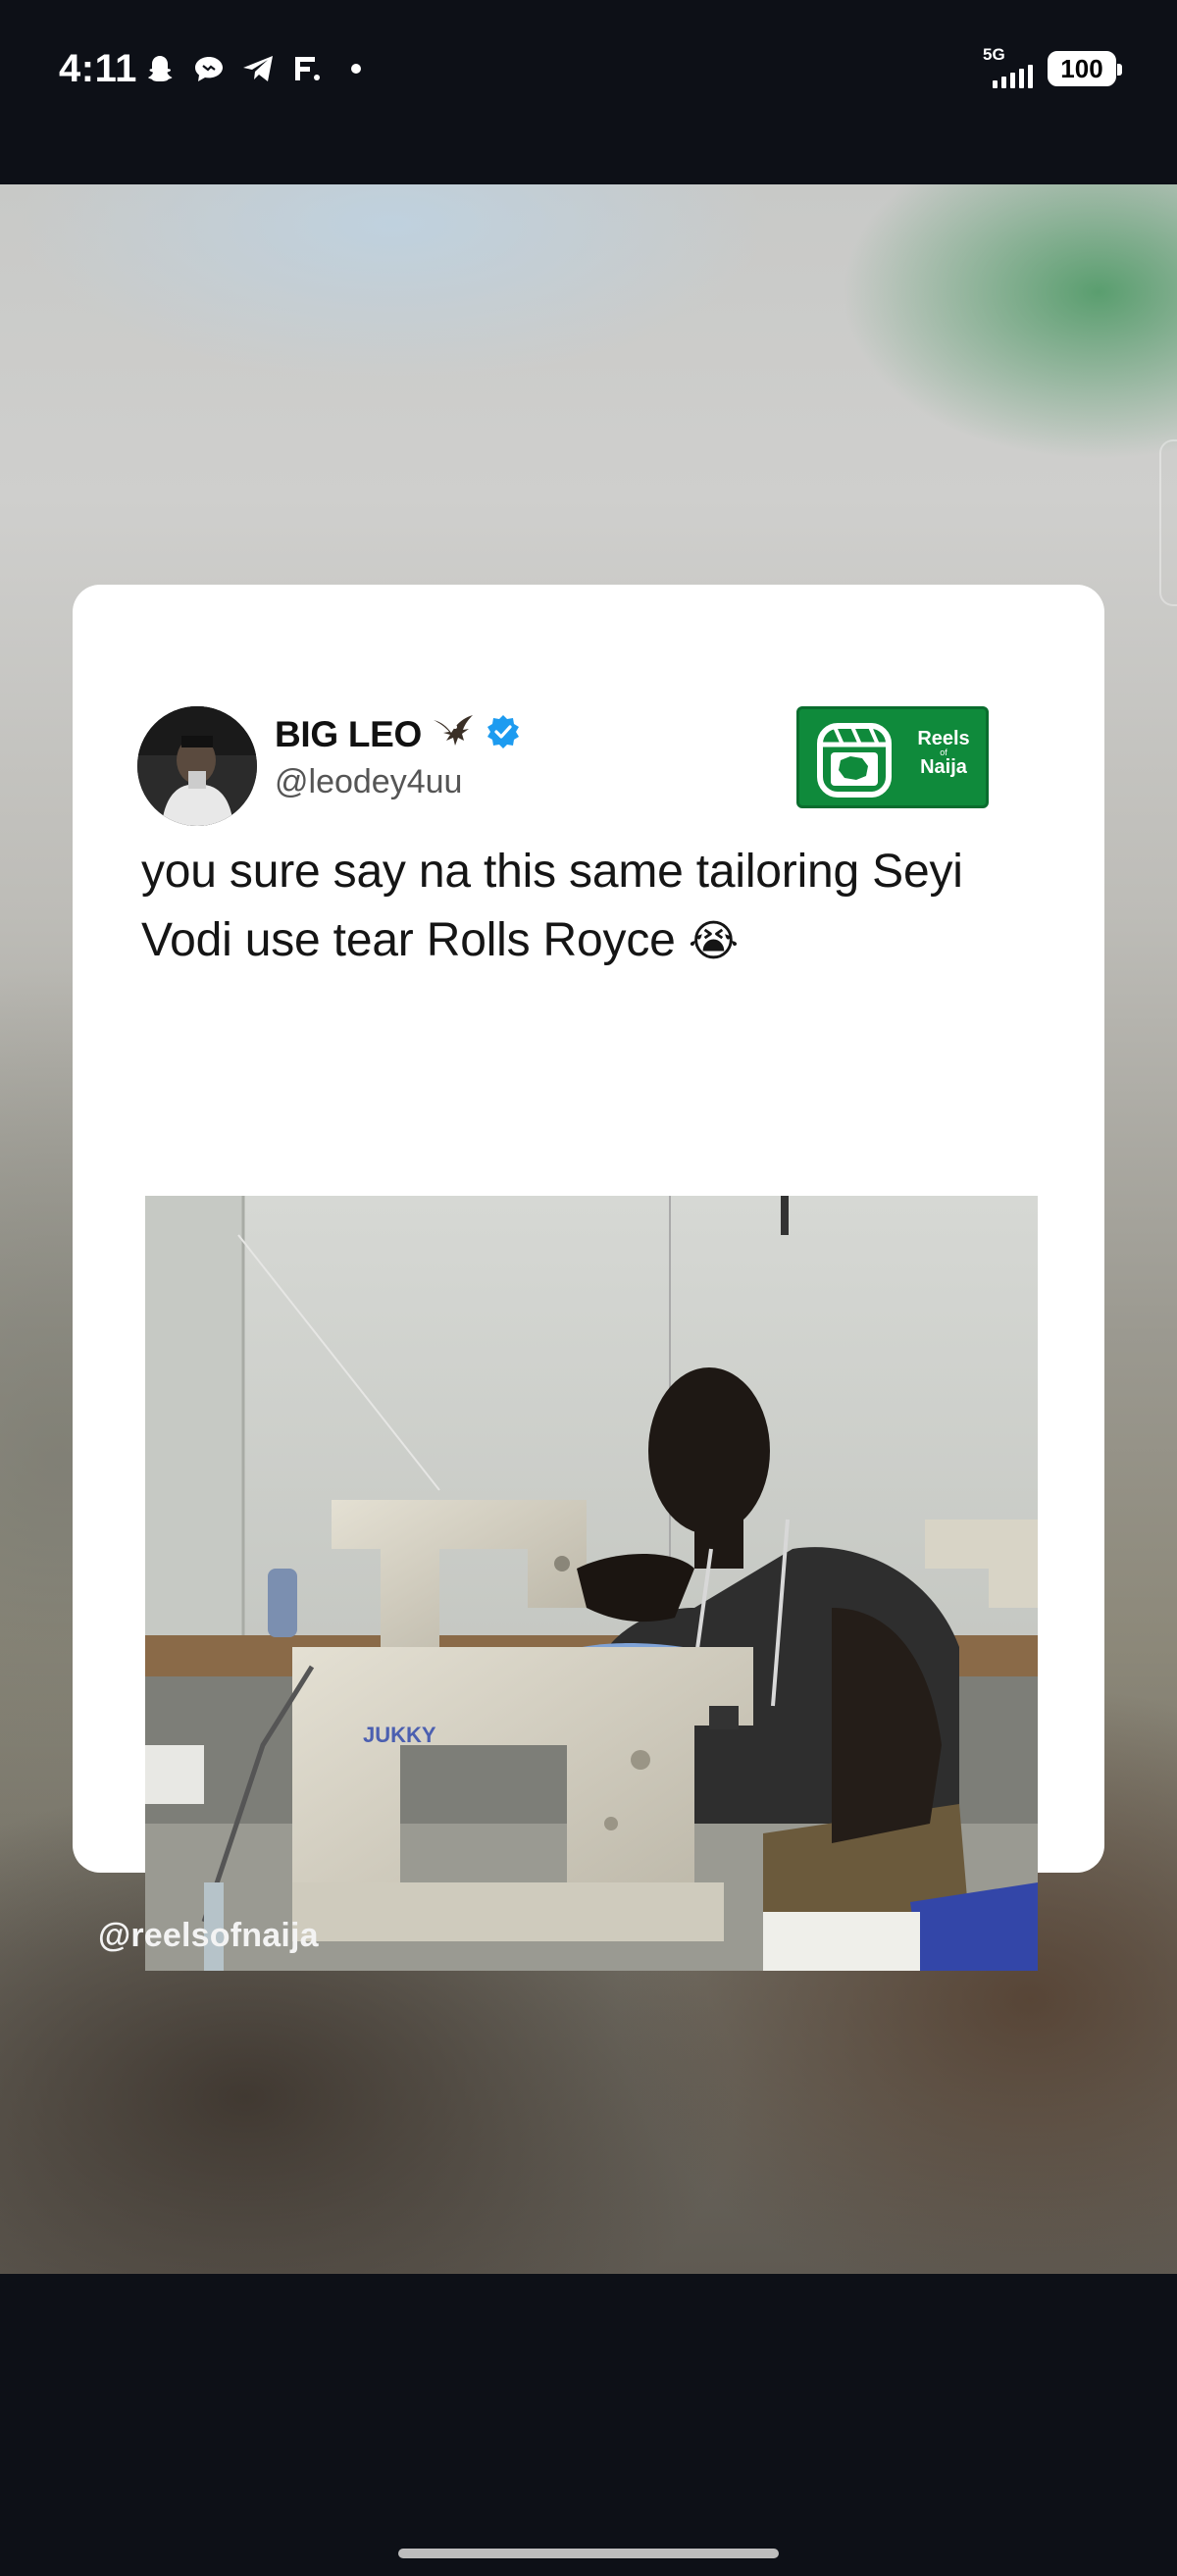 This screenshot has height=2576, width=1177. Describe the element at coordinates (197, 766) in the screenshot. I see `avatar` at that location.